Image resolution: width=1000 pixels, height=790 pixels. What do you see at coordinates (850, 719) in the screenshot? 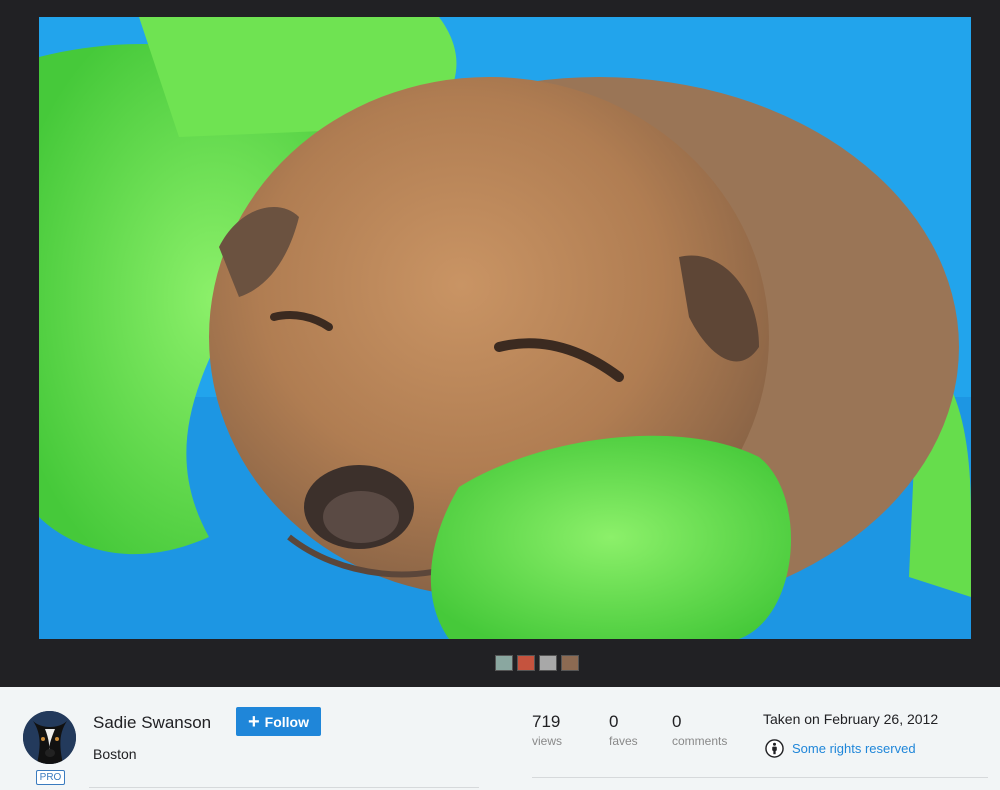
I see `taken-date: Taken on February 26, 2012` at bounding box center [850, 719].